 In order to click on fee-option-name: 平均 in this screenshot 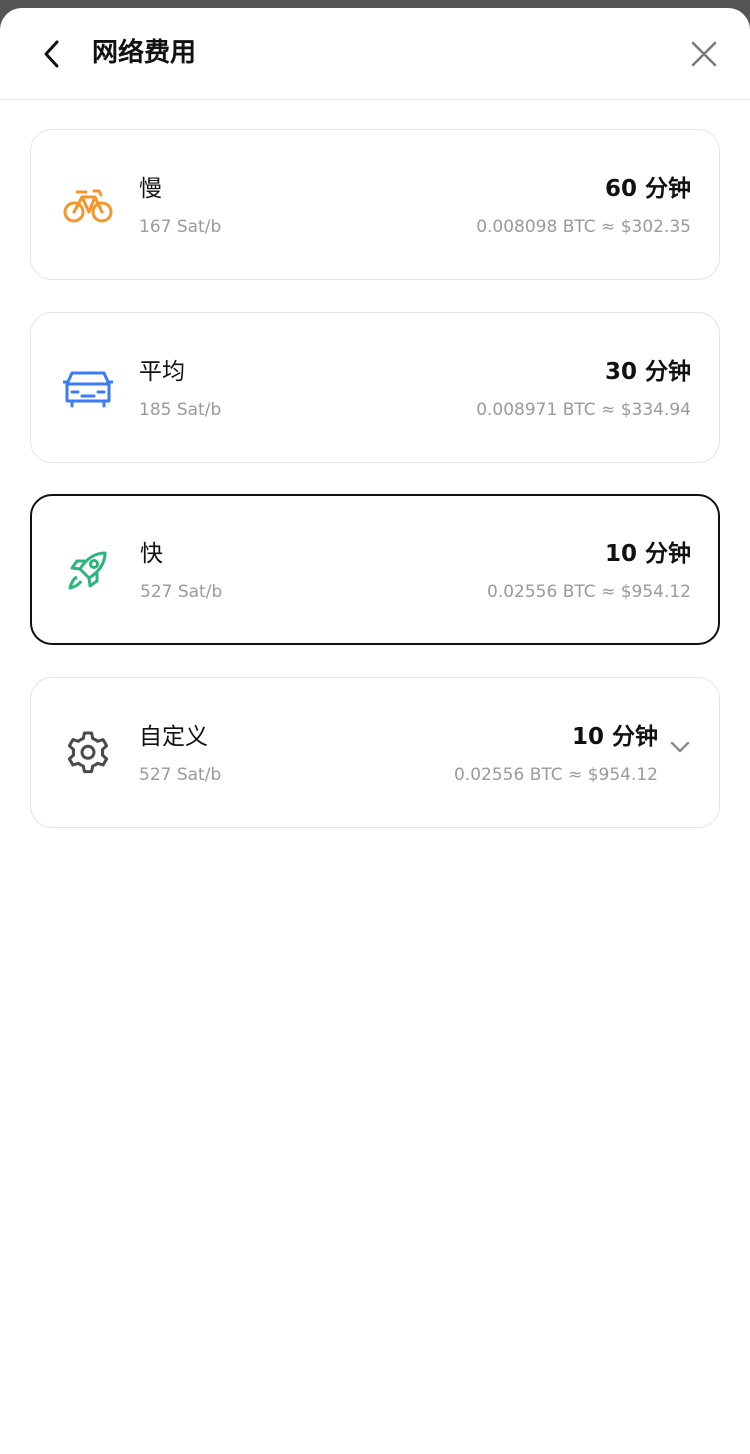, I will do `click(162, 372)`.